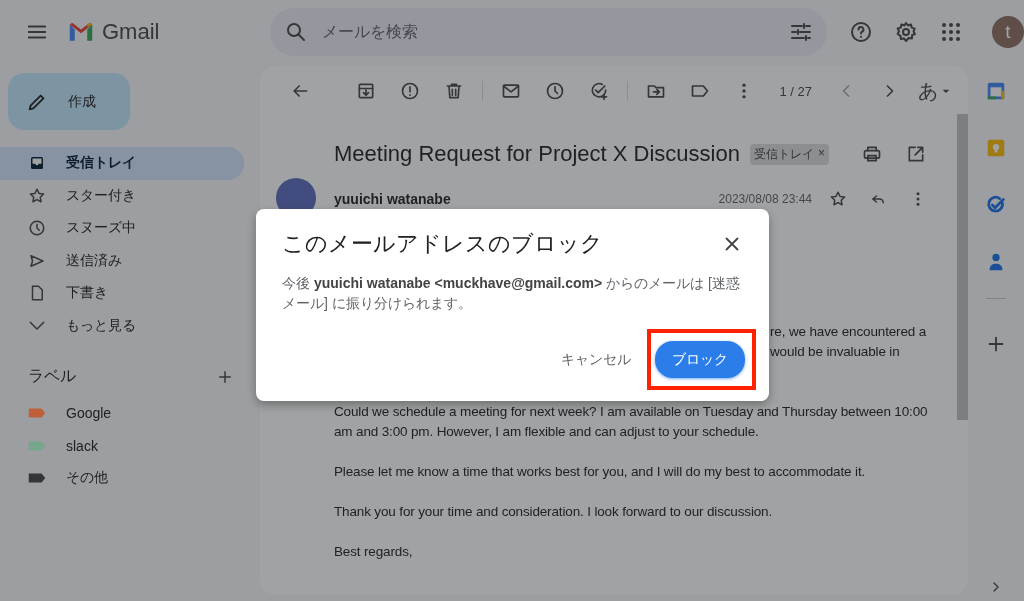 The height and width of the screenshot is (601, 1024). What do you see at coordinates (936, 91) in the screenshot?
I see `input-mode-button: あ` at bounding box center [936, 91].